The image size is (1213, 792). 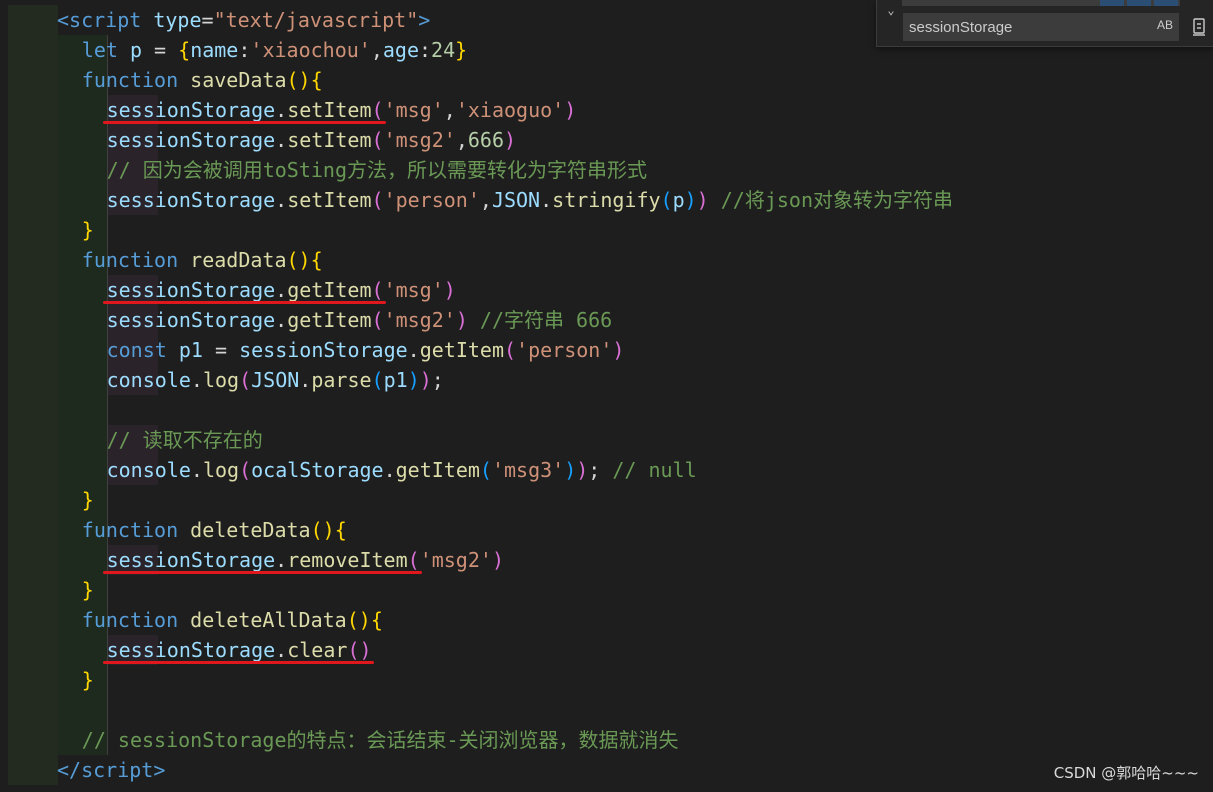 What do you see at coordinates (380, 740) in the screenshot?
I see `code-token: // sessionStorage的特点：会话结束-关闭浏览器，数据就消失` at bounding box center [380, 740].